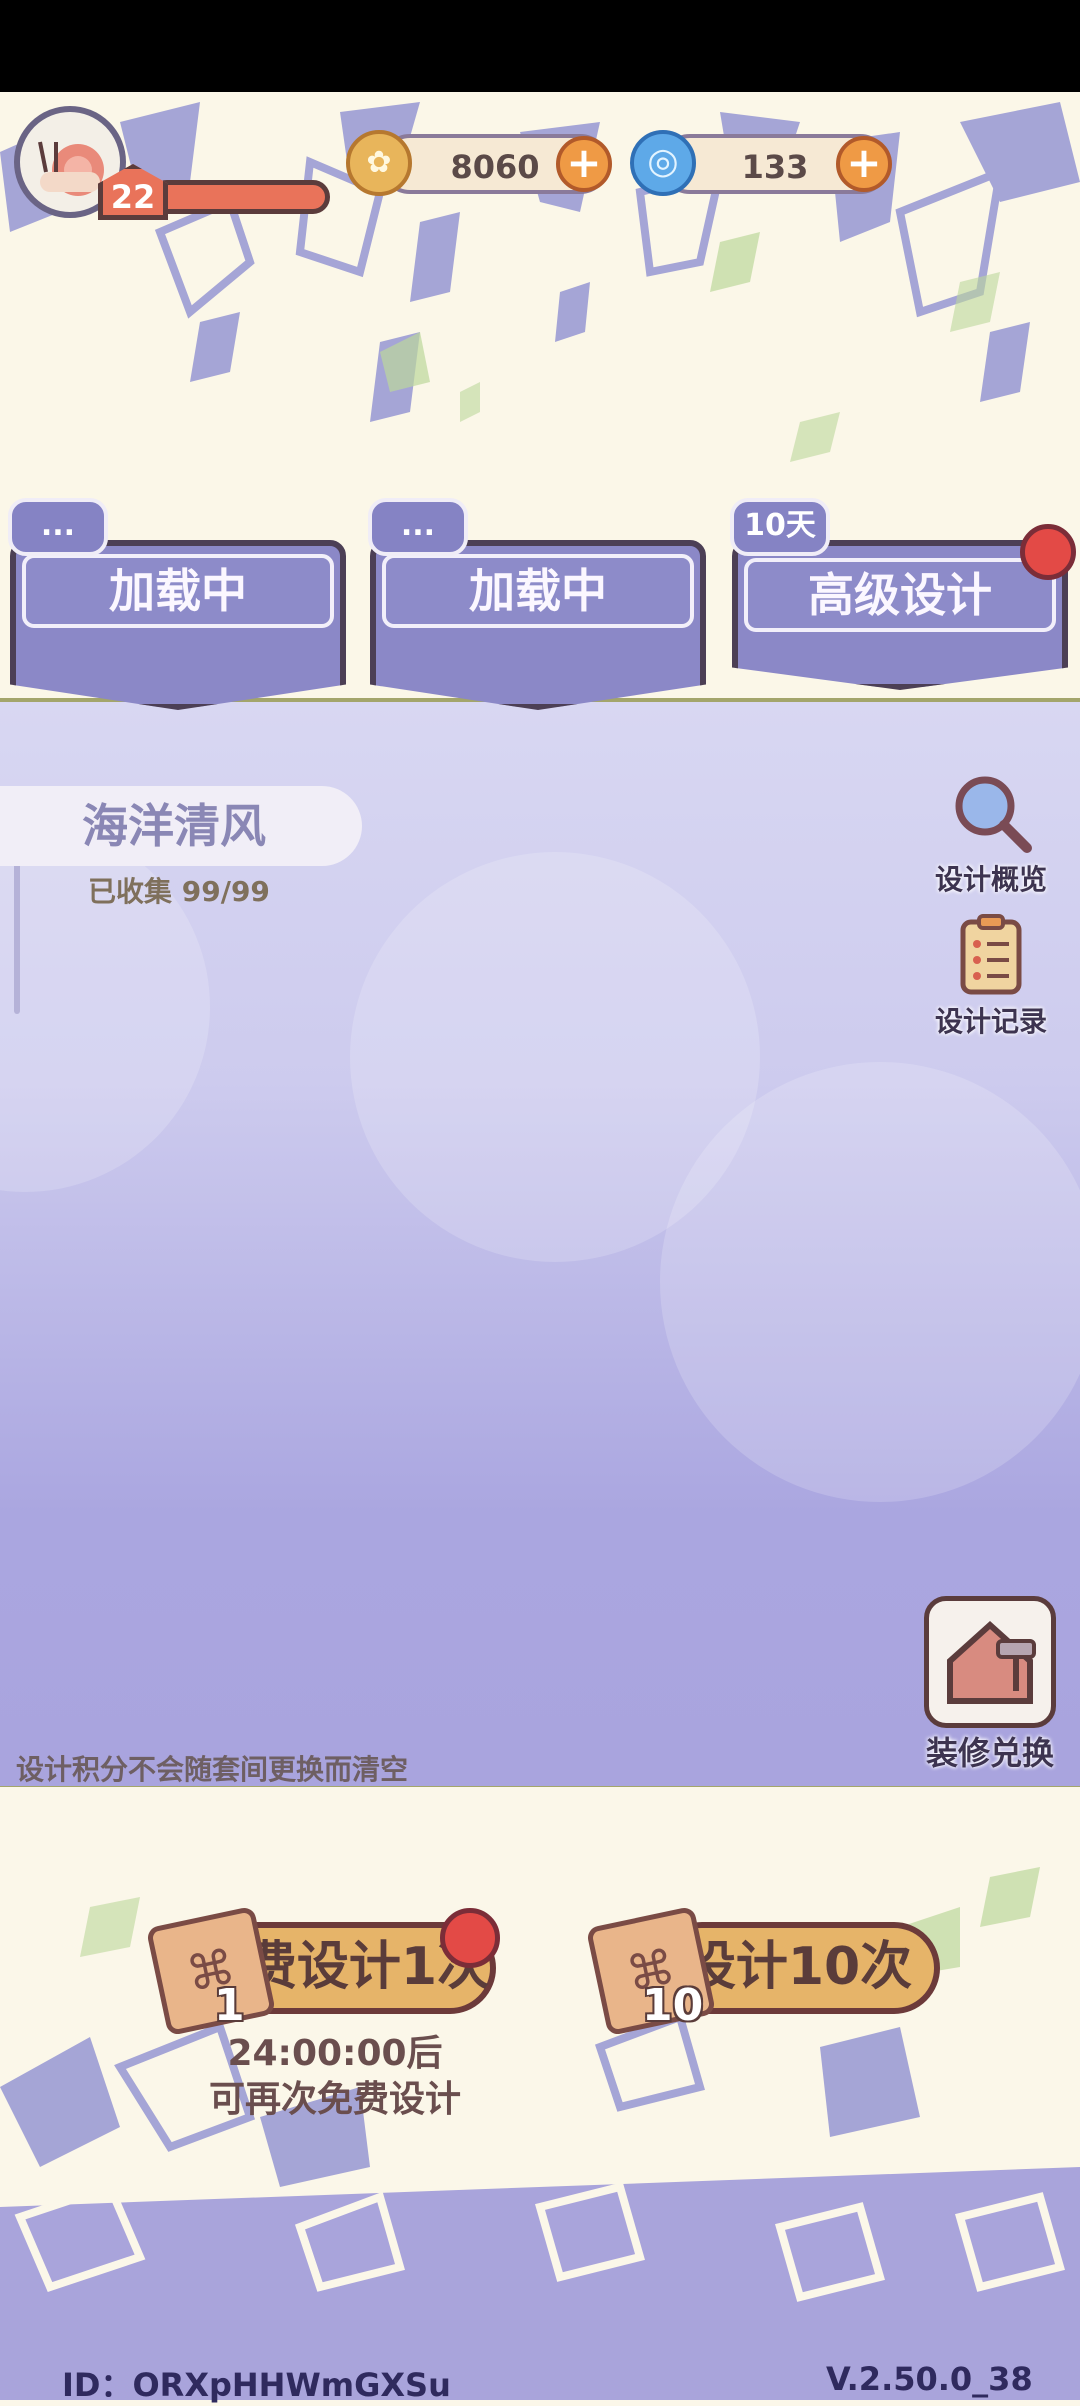 Image resolution: width=1080 pixels, height=2406 pixels. I want to click on scroll-icon: ⌘, so click(211, 1971).